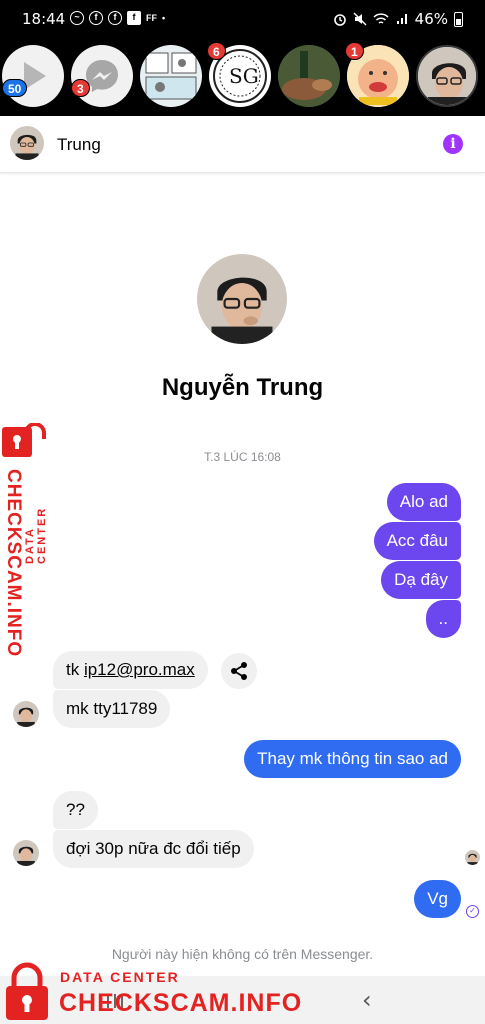 The width and height of the screenshot is (485, 1024). What do you see at coordinates (80, 88) in the screenshot?
I see `head-badge: 3` at bounding box center [80, 88].